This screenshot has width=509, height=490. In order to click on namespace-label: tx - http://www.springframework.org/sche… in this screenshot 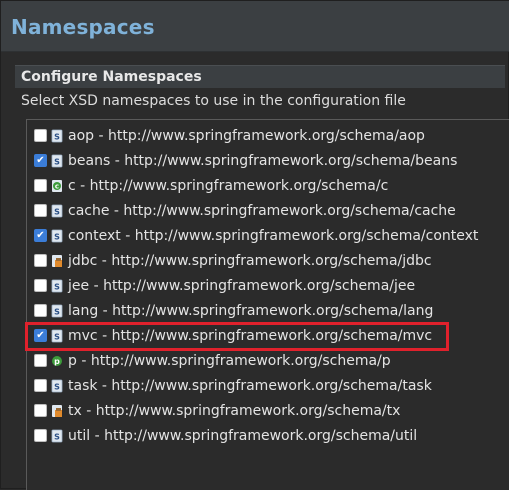, I will do `click(234, 410)`.